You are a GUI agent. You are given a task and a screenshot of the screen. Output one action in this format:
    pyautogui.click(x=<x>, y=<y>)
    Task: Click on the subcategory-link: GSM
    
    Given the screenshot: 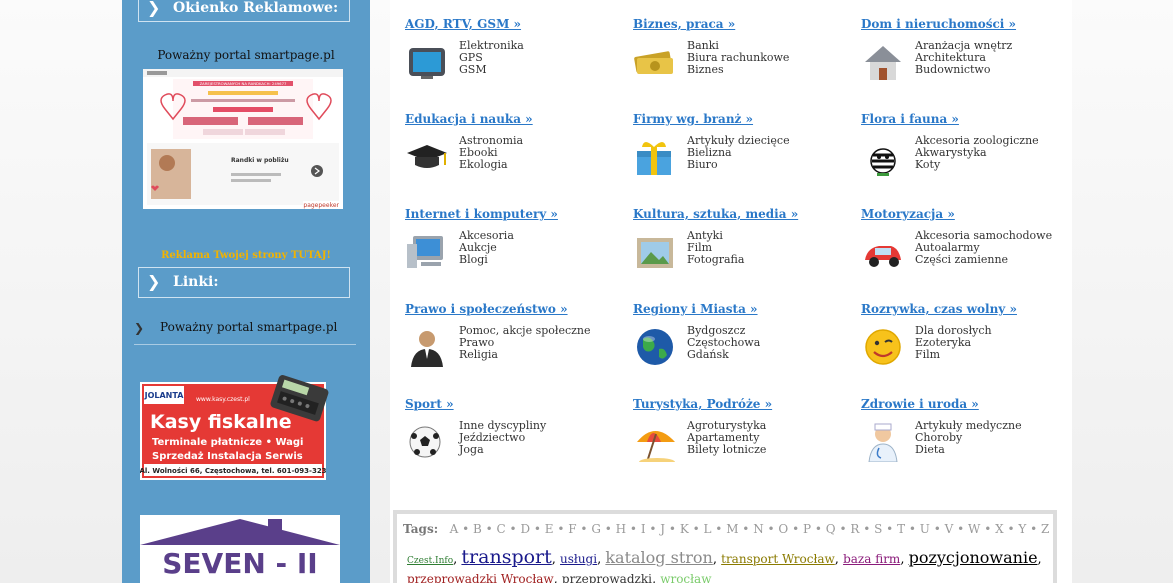 What is the action you would take?
    pyautogui.click(x=491, y=70)
    